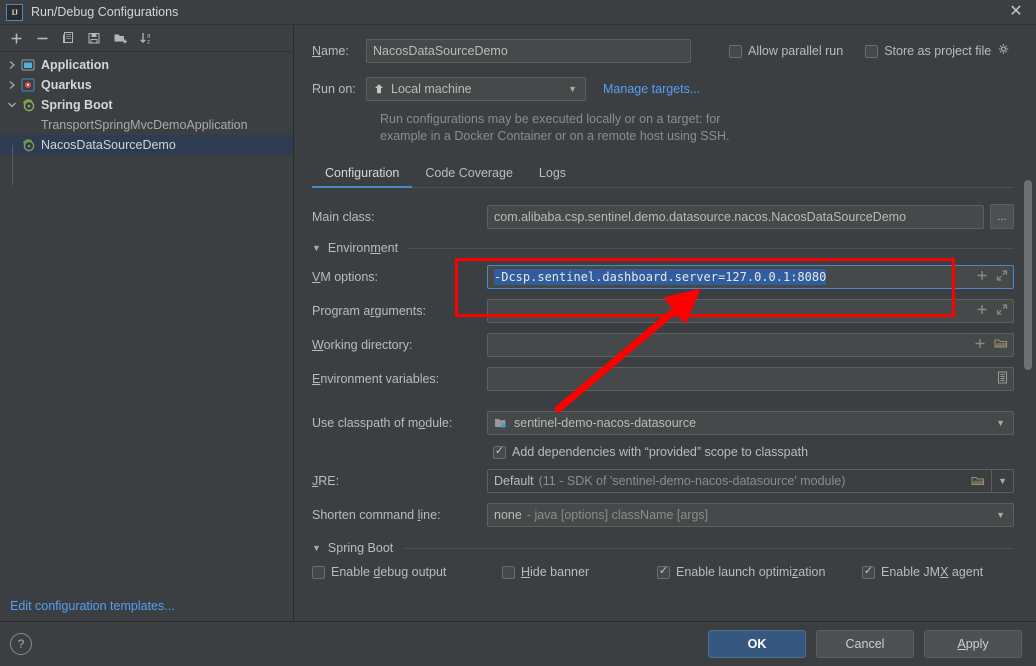 The image size is (1036, 666). I want to click on remove-configuration-button, so click(42, 38).